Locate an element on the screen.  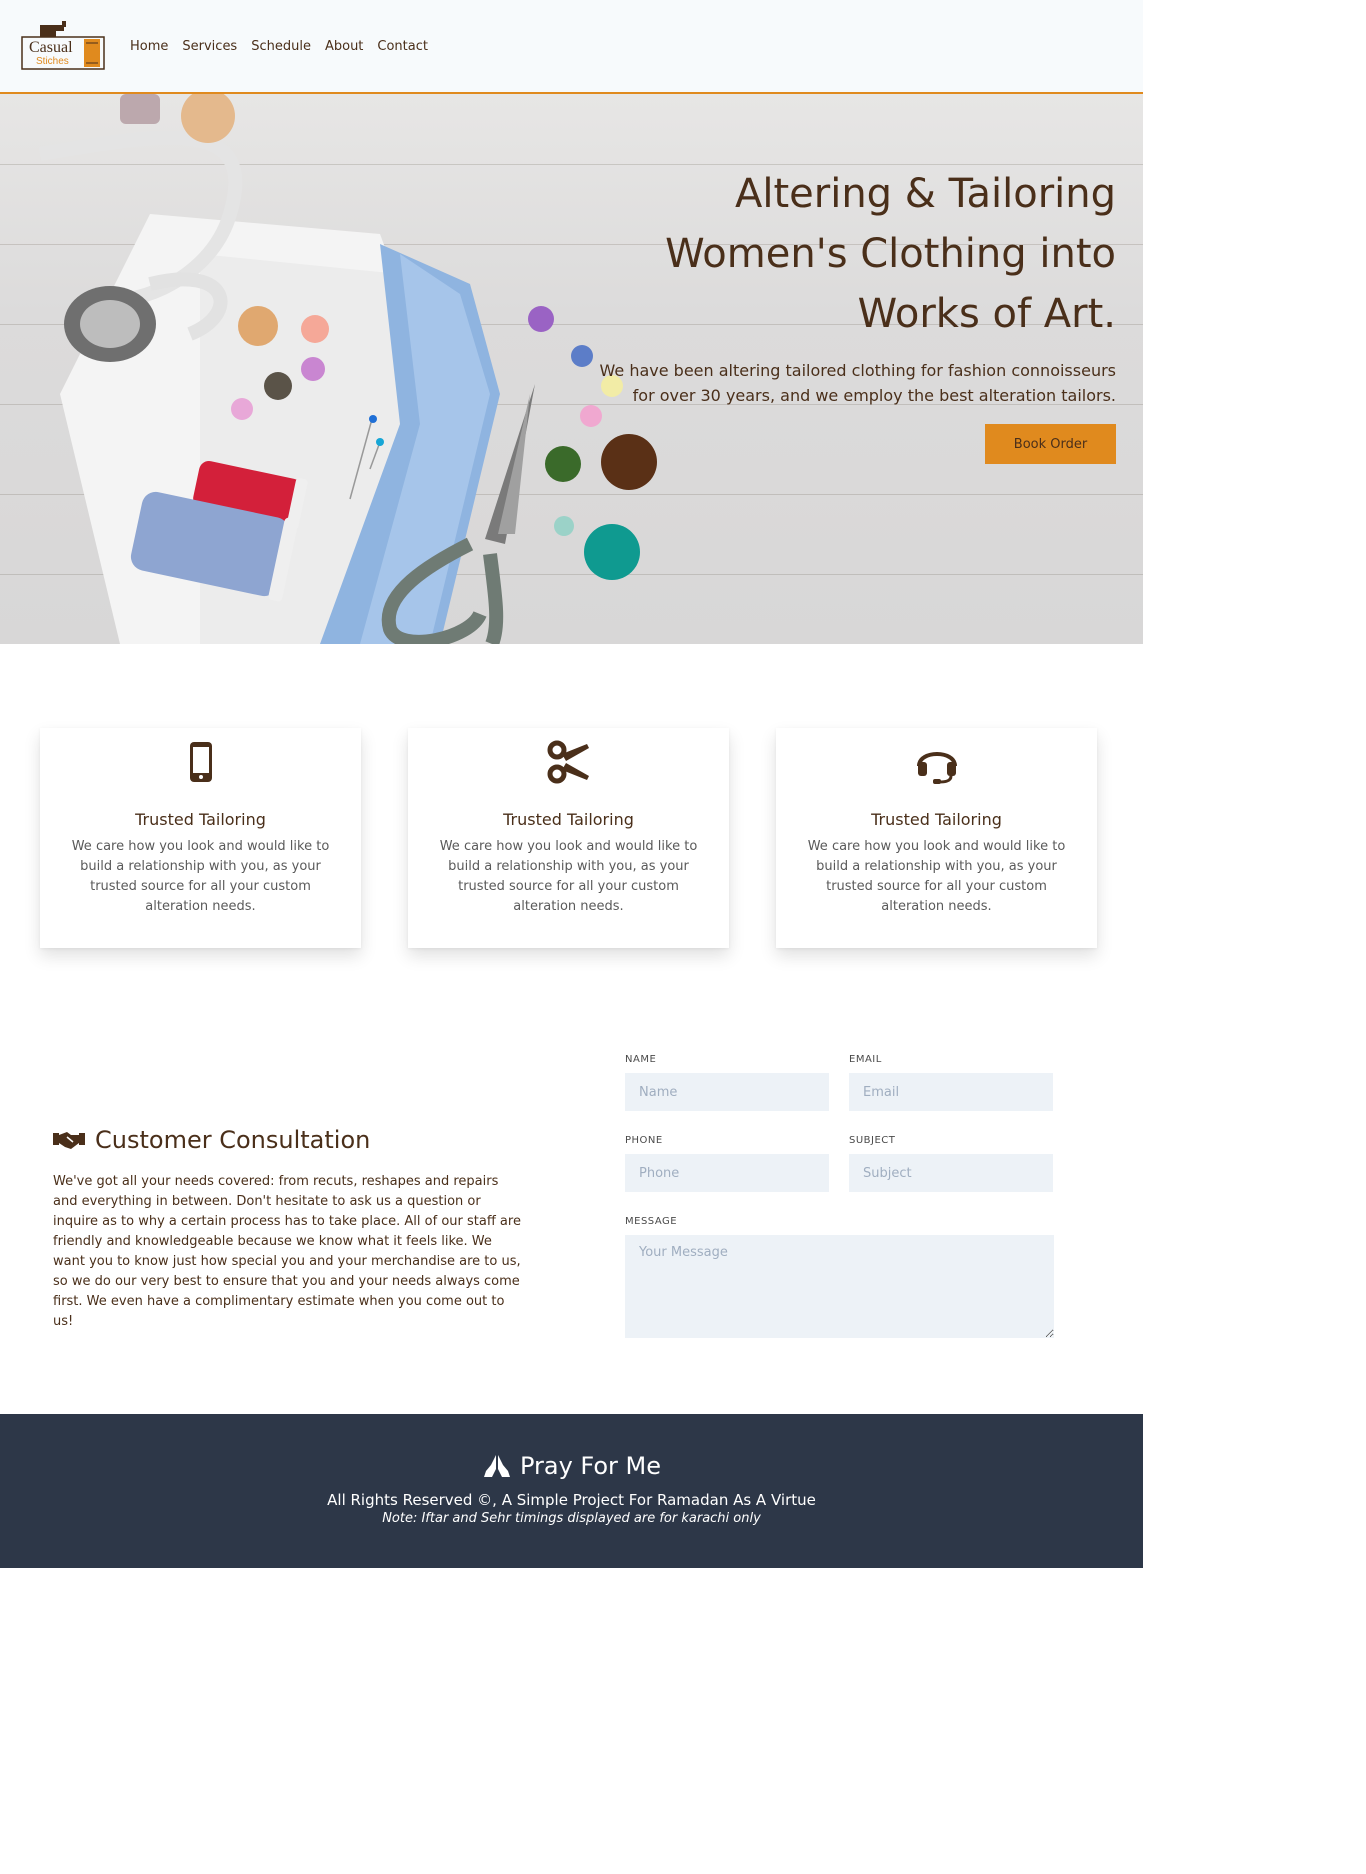
logo-sub-text: Stiches is located at coordinates (52, 61).